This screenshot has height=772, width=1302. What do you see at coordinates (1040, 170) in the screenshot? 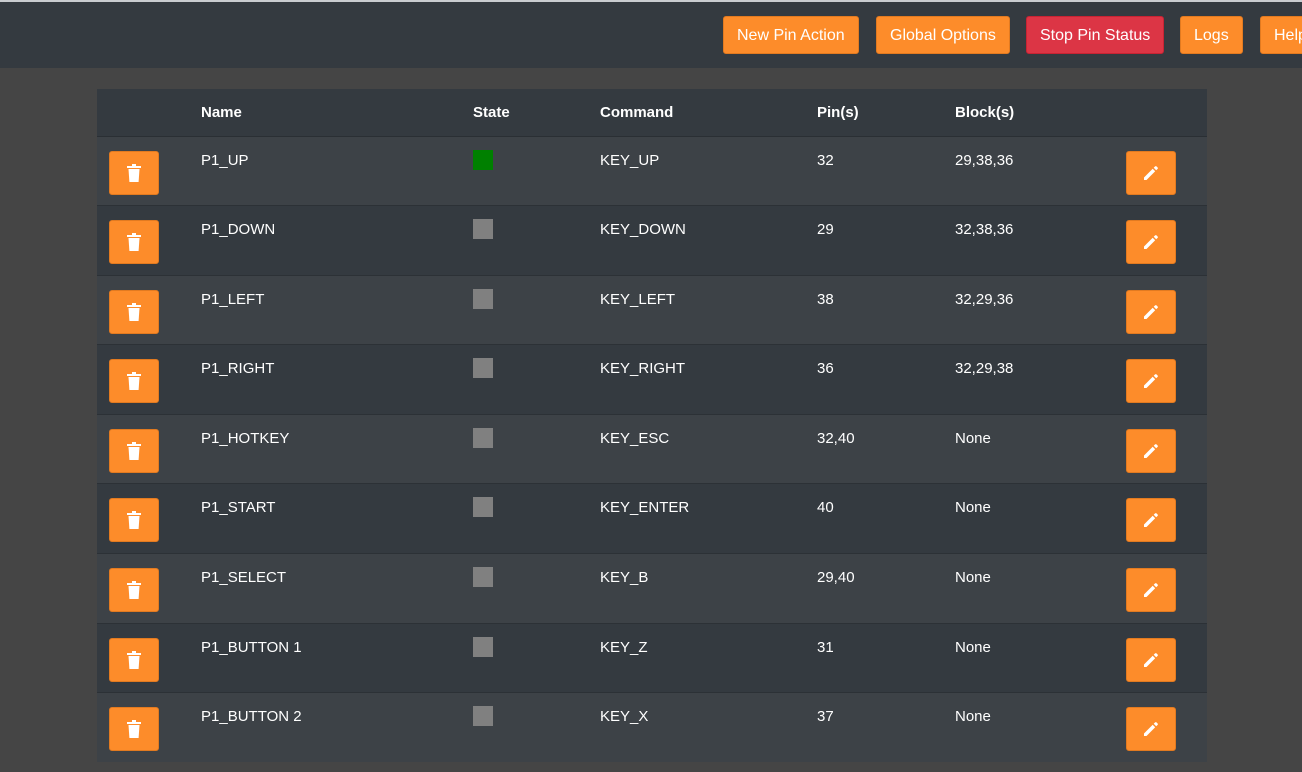
I see `blocks-cell: 29,38,36` at bounding box center [1040, 170].